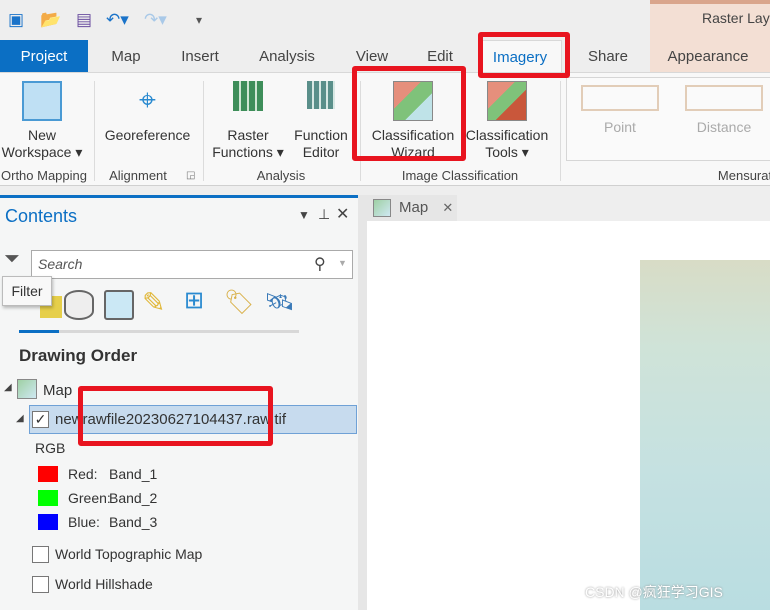  Describe the element at coordinates (507, 135) in the screenshot. I see `label: Classification` at that location.